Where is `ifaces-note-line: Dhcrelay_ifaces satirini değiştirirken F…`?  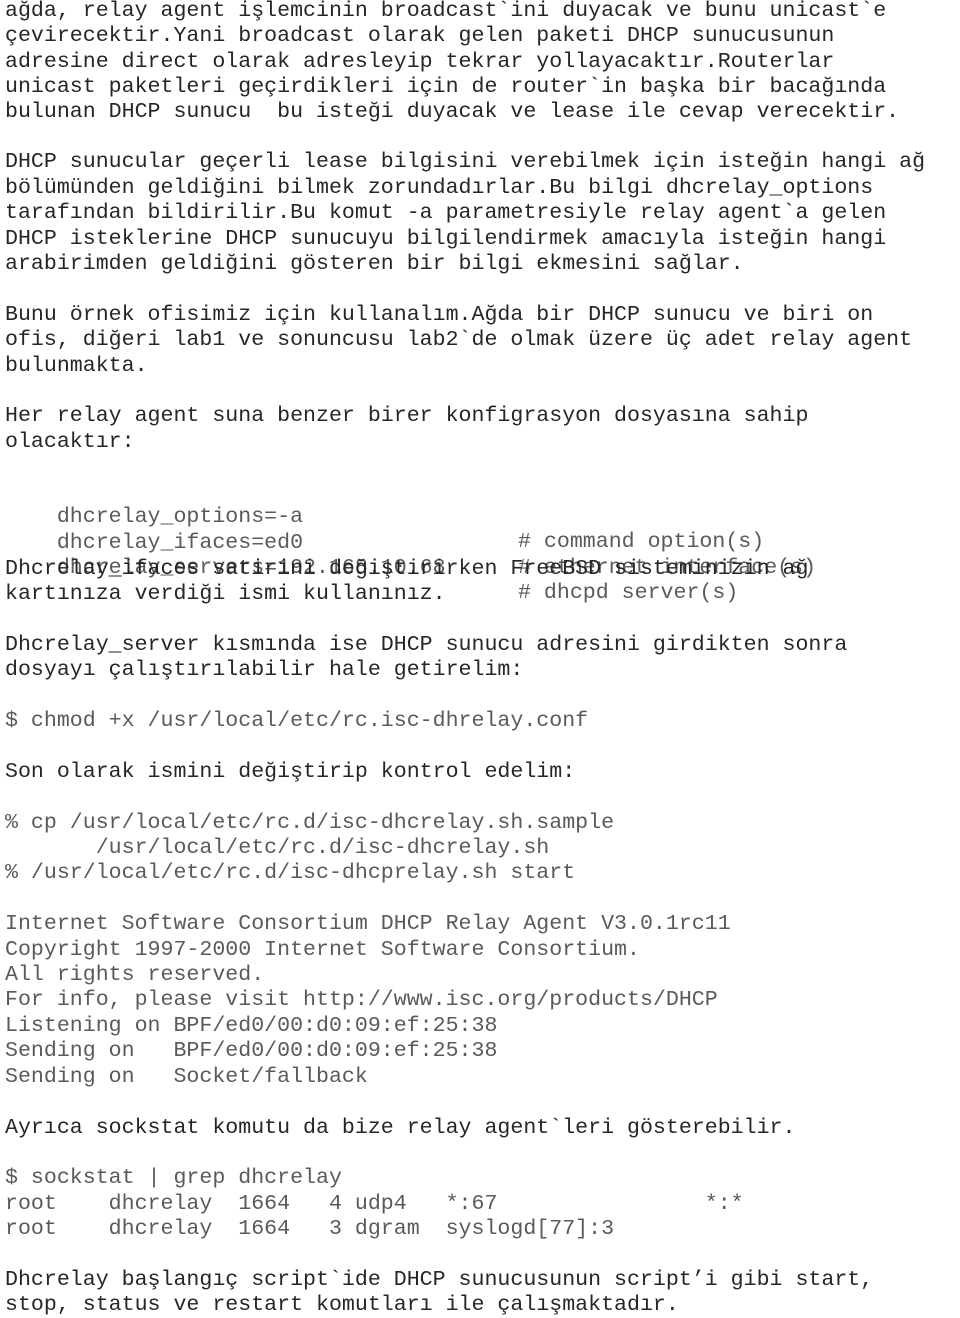
ifaces-note-line: Dhcrelay_ifaces satirini değiştirirken F… is located at coordinates (407, 569).